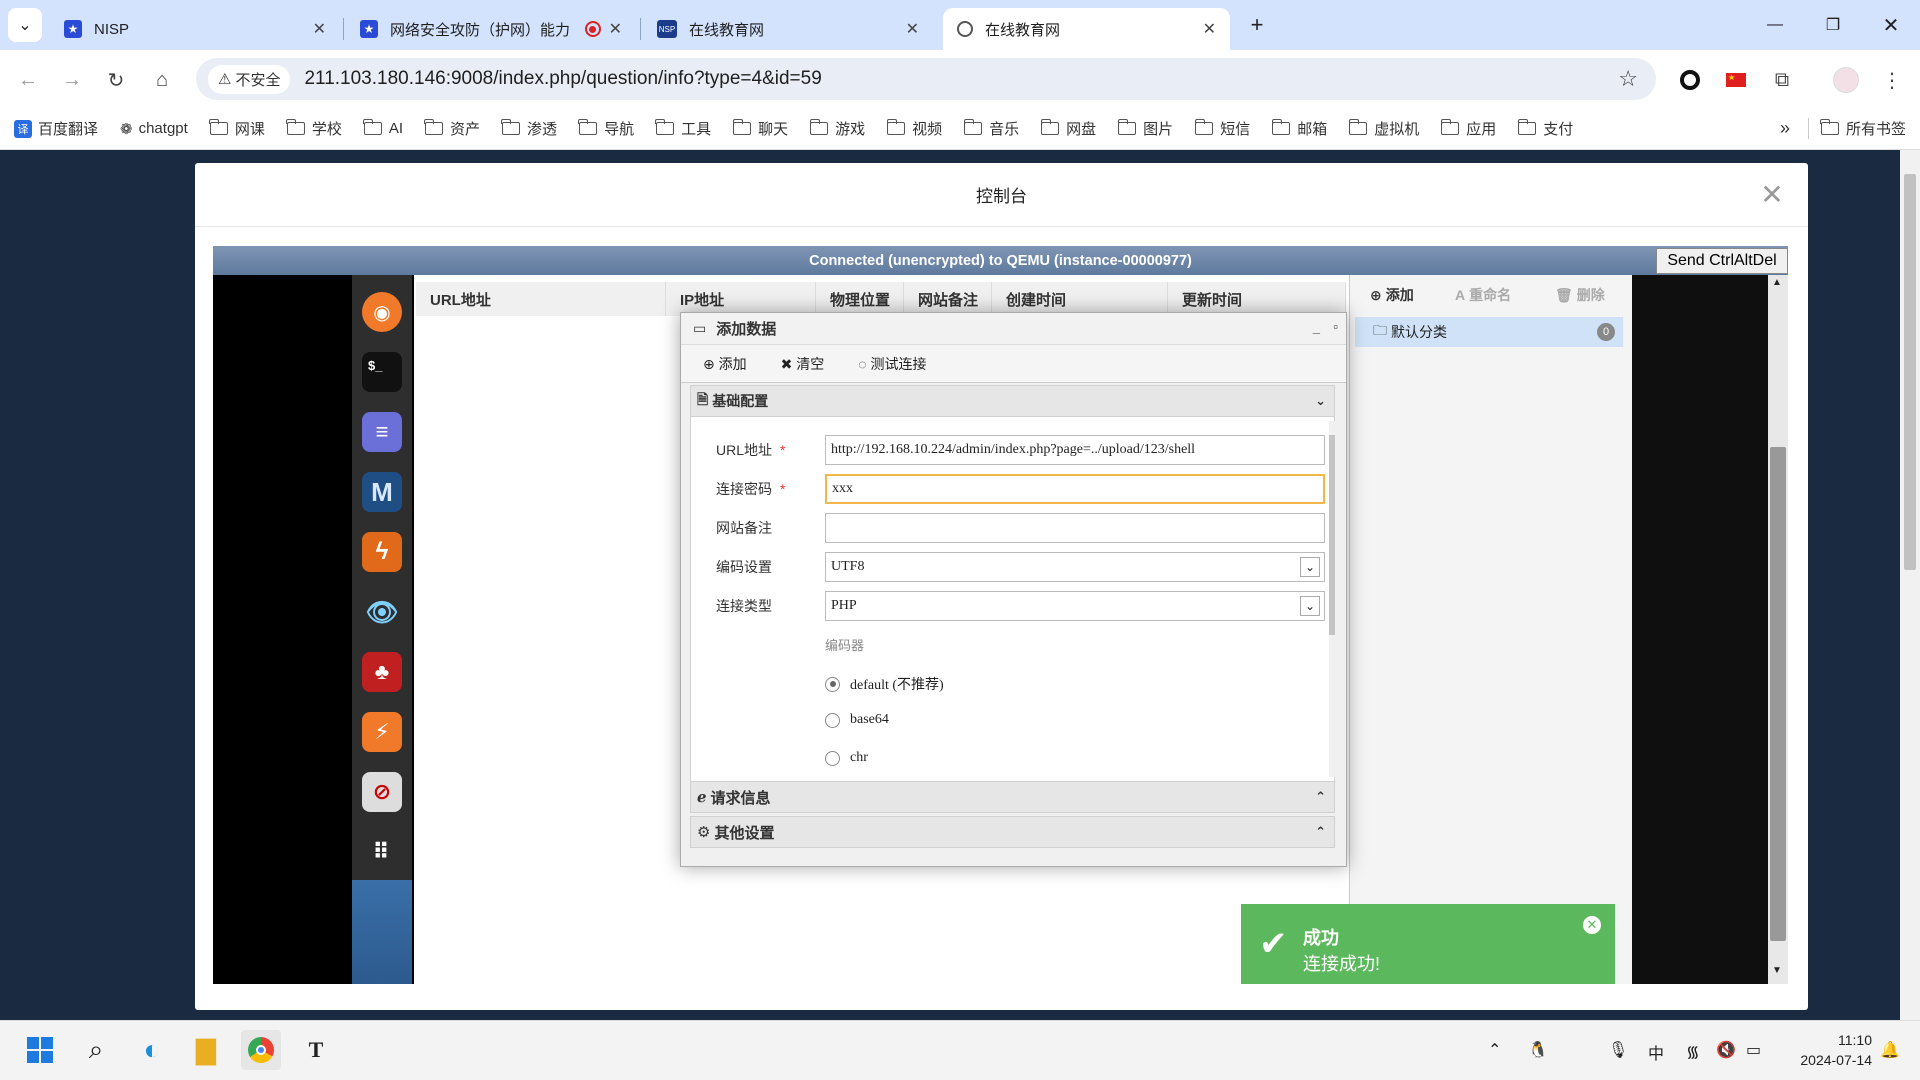  Describe the element at coordinates (314, 128) in the screenshot. I see `bookmark-folder: 学校` at that location.